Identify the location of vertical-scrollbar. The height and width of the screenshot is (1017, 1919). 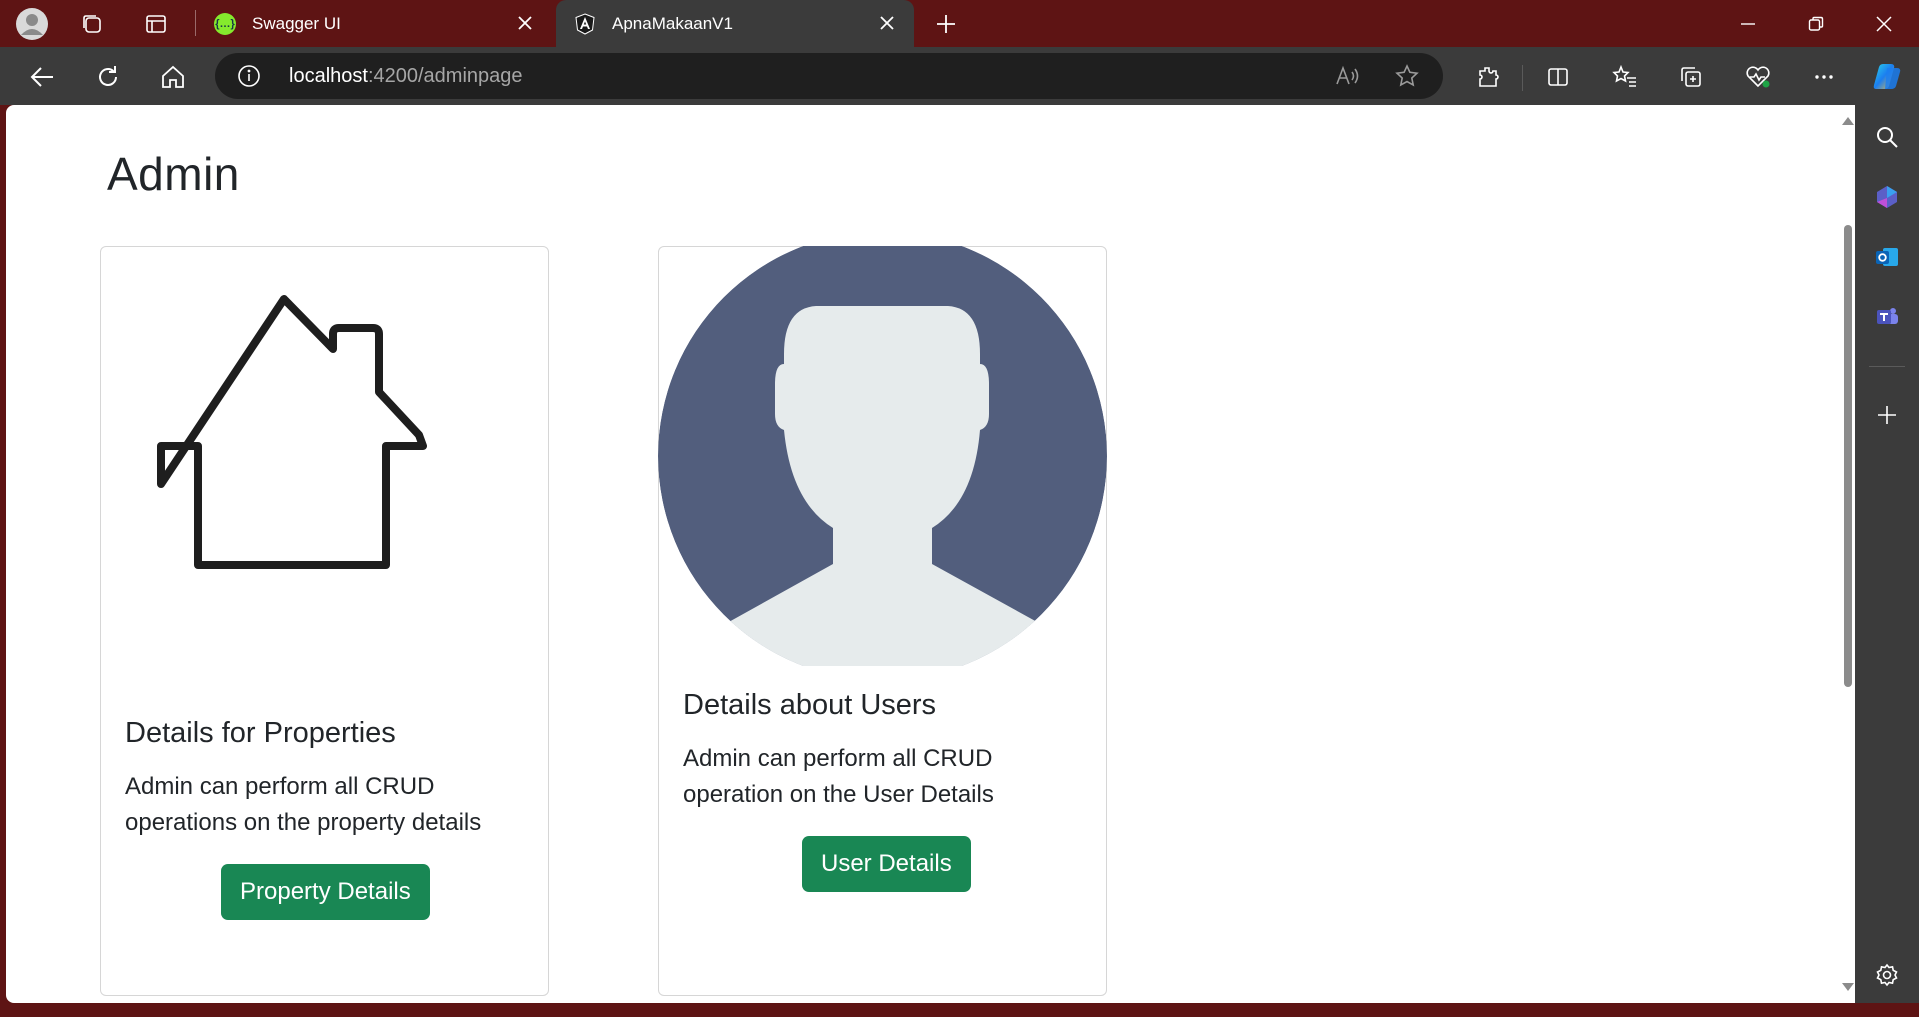
(1847, 554).